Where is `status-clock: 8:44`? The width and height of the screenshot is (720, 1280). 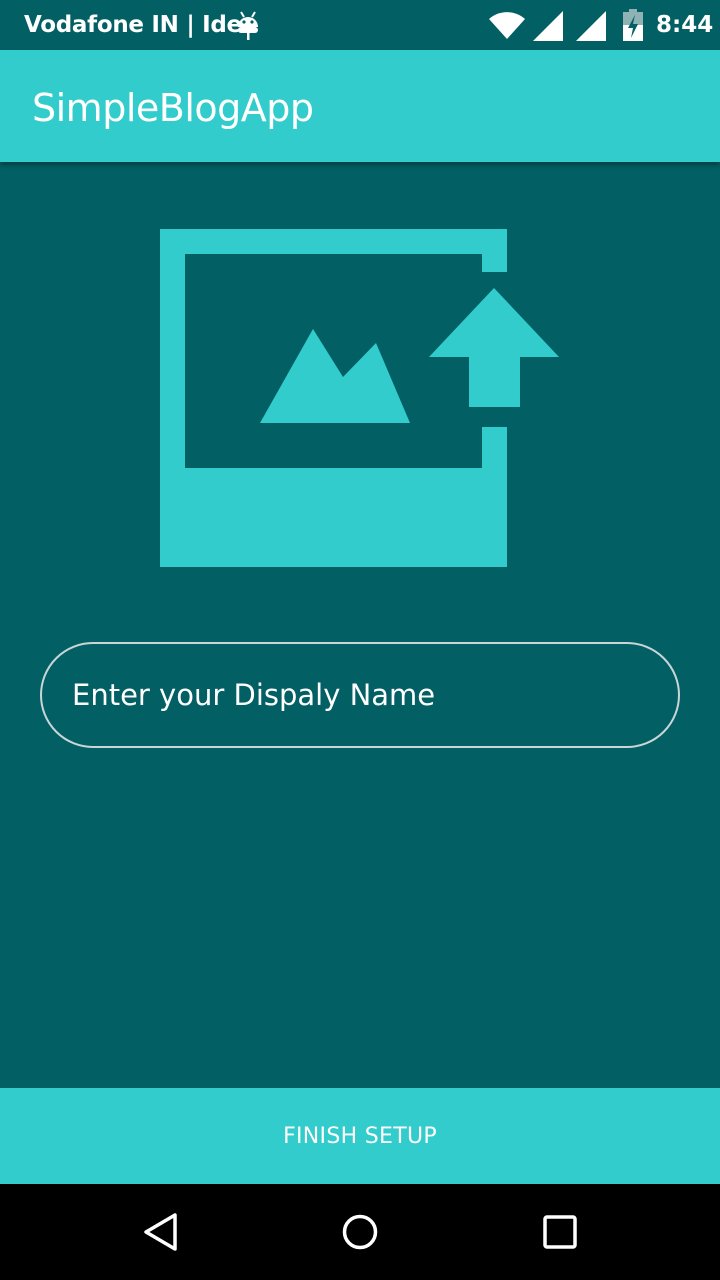
status-clock: 8:44 is located at coordinates (685, 25).